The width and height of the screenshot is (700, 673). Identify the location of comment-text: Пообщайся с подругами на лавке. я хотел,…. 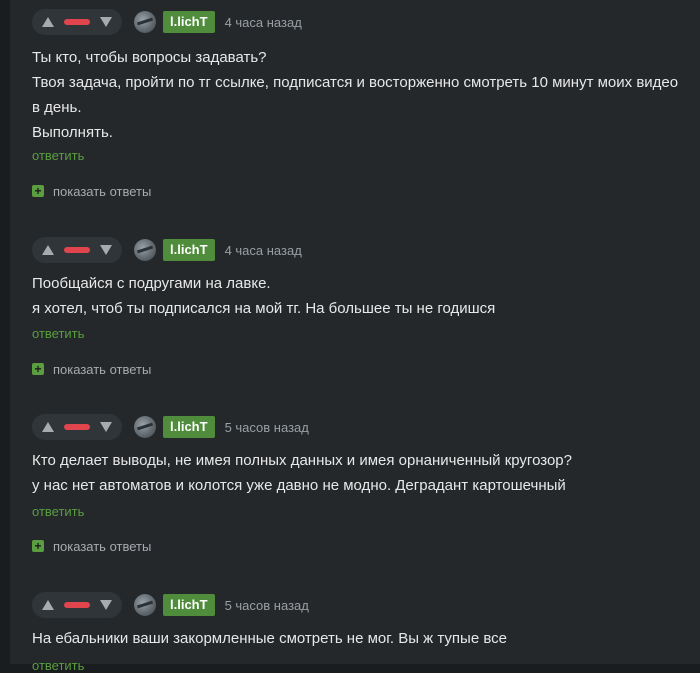
(357, 296).